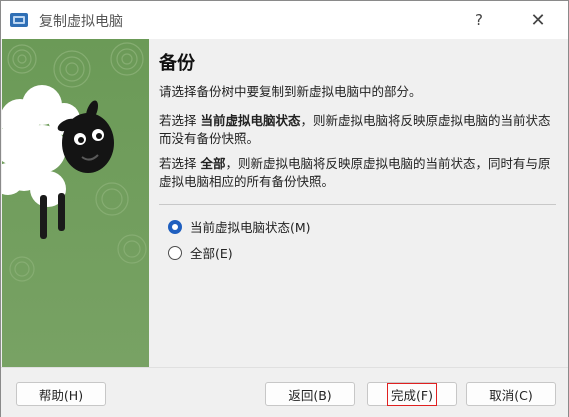  What do you see at coordinates (511, 394) in the screenshot?
I see `cancel-button: 取消(C)` at bounding box center [511, 394].